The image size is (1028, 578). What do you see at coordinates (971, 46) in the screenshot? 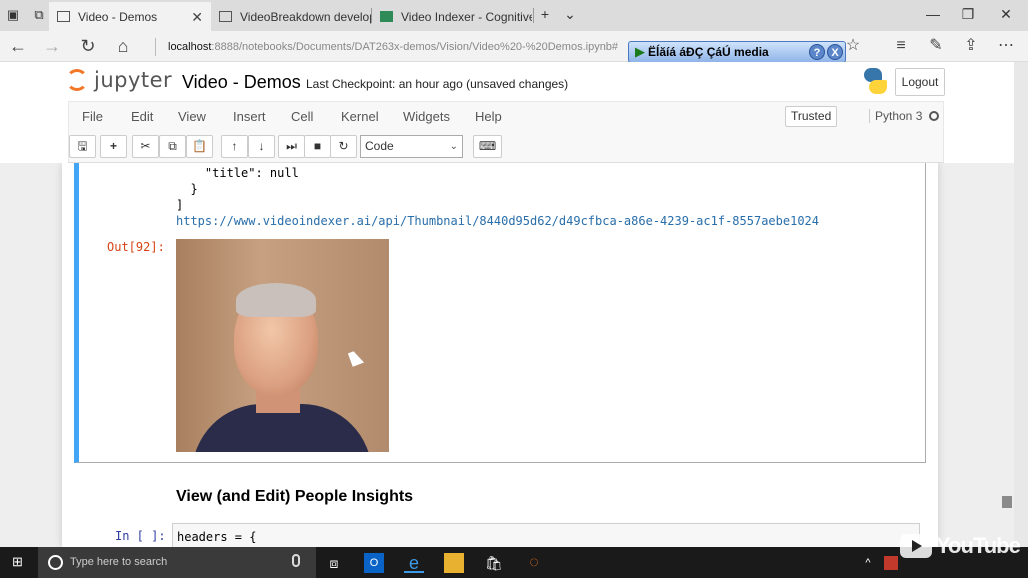
I see `share-icon: ⇪` at bounding box center [971, 46].